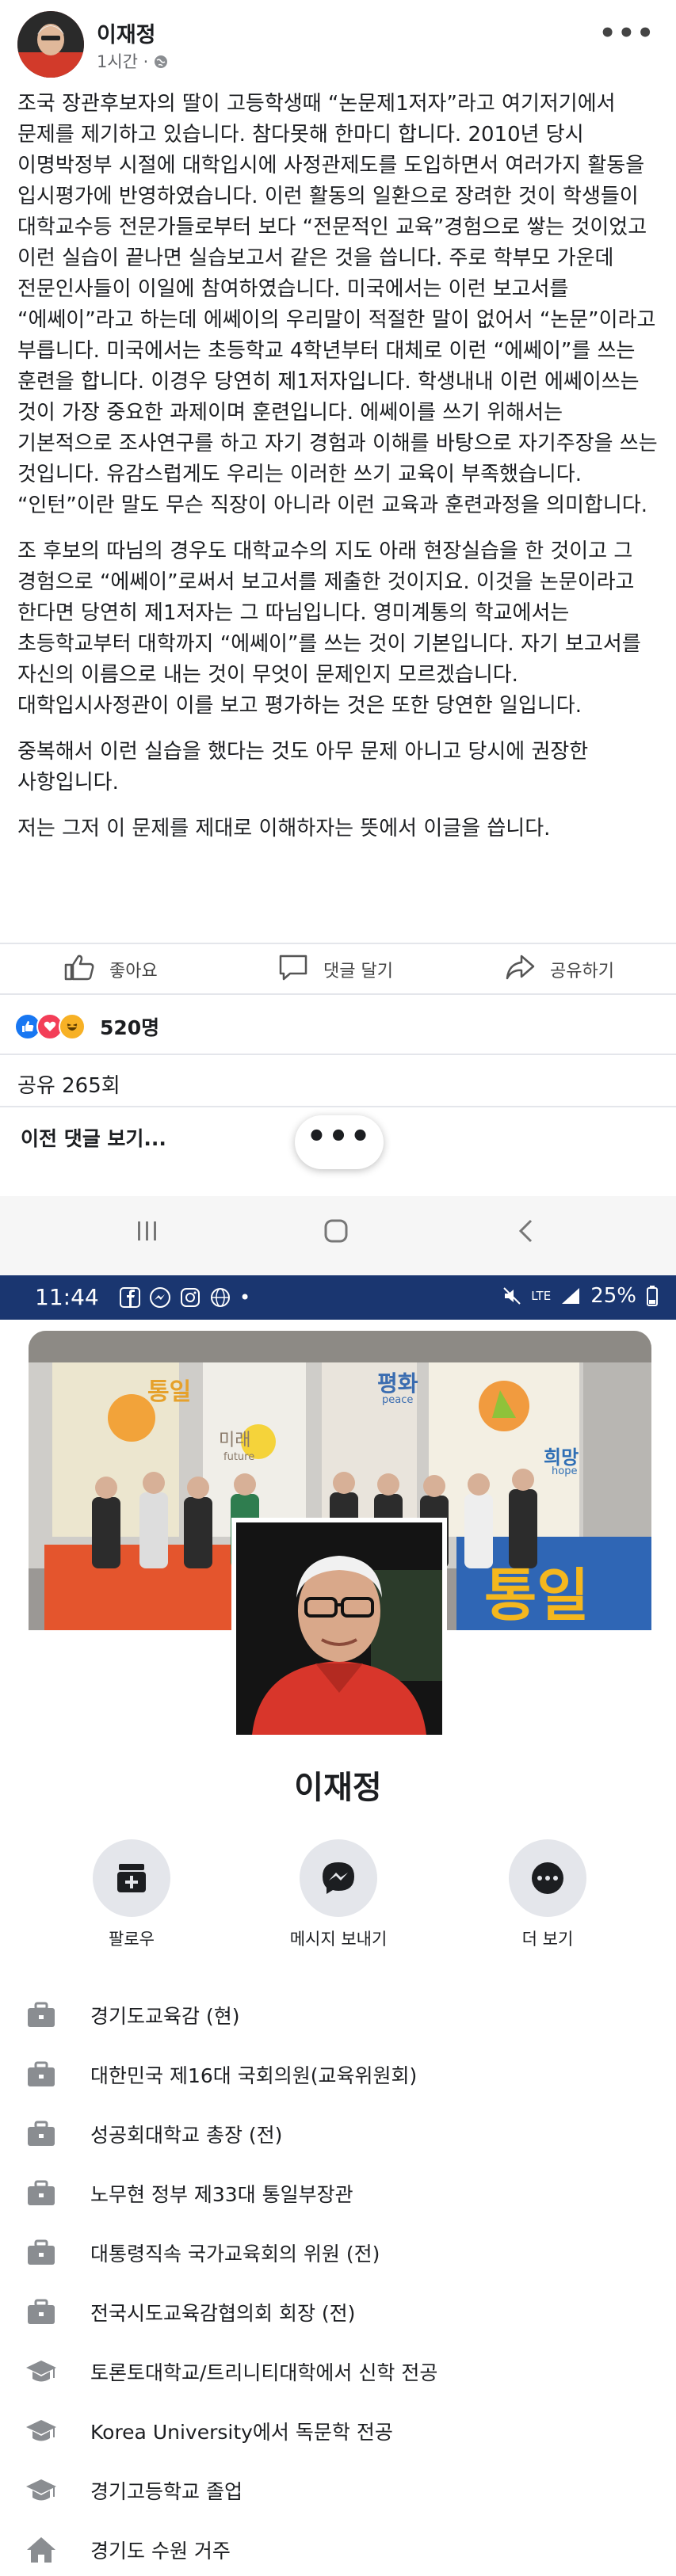 The height and width of the screenshot is (2576, 676). What do you see at coordinates (241, 2432) in the screenshot?
I see `info-text: Korea University에서 독문학 전공` at bounding box center [241, 2432].